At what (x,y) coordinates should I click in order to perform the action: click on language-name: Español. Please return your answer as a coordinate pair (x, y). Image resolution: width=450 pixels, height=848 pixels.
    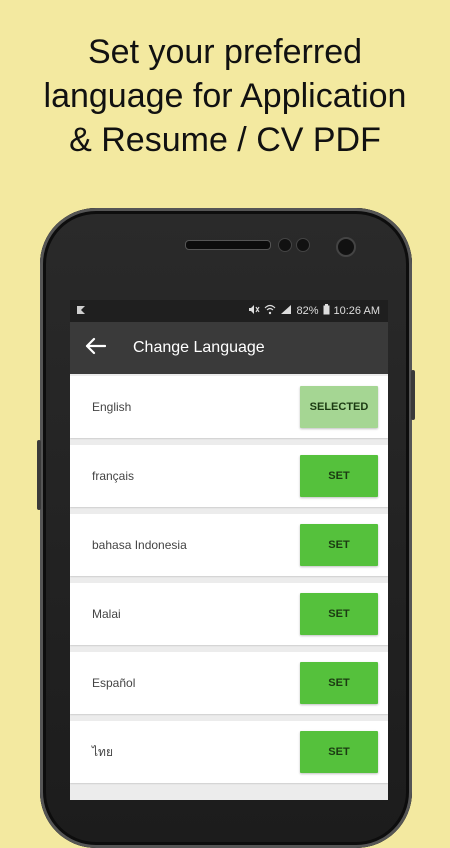
    Looking at the image, I should click on (114, 683).